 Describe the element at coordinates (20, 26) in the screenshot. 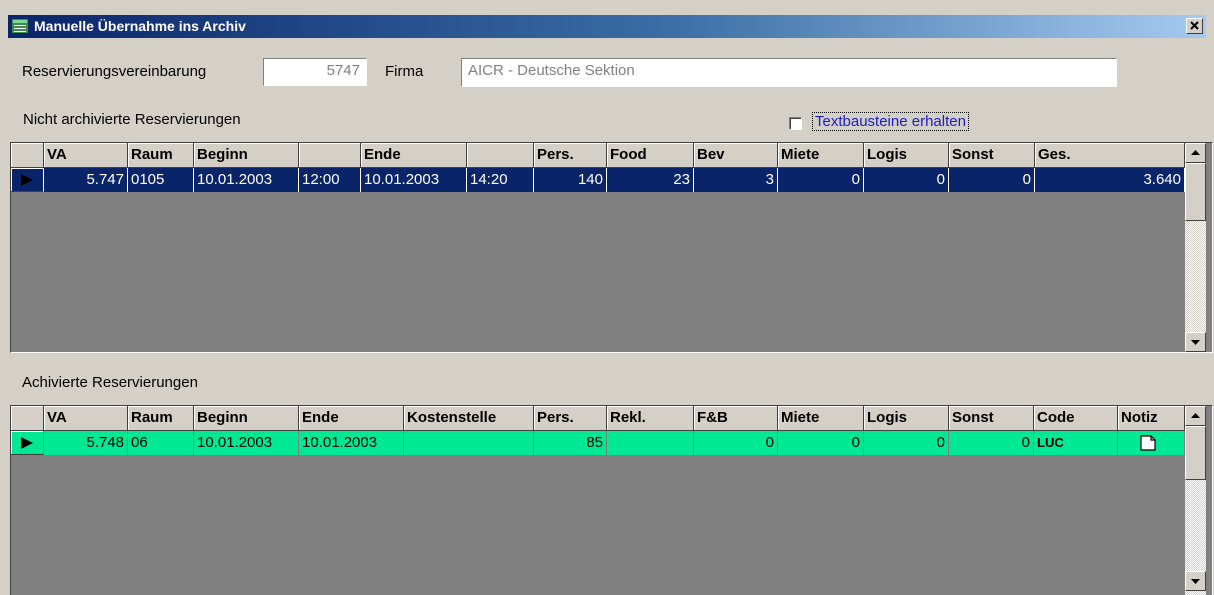

I see `window-icon` at that location.